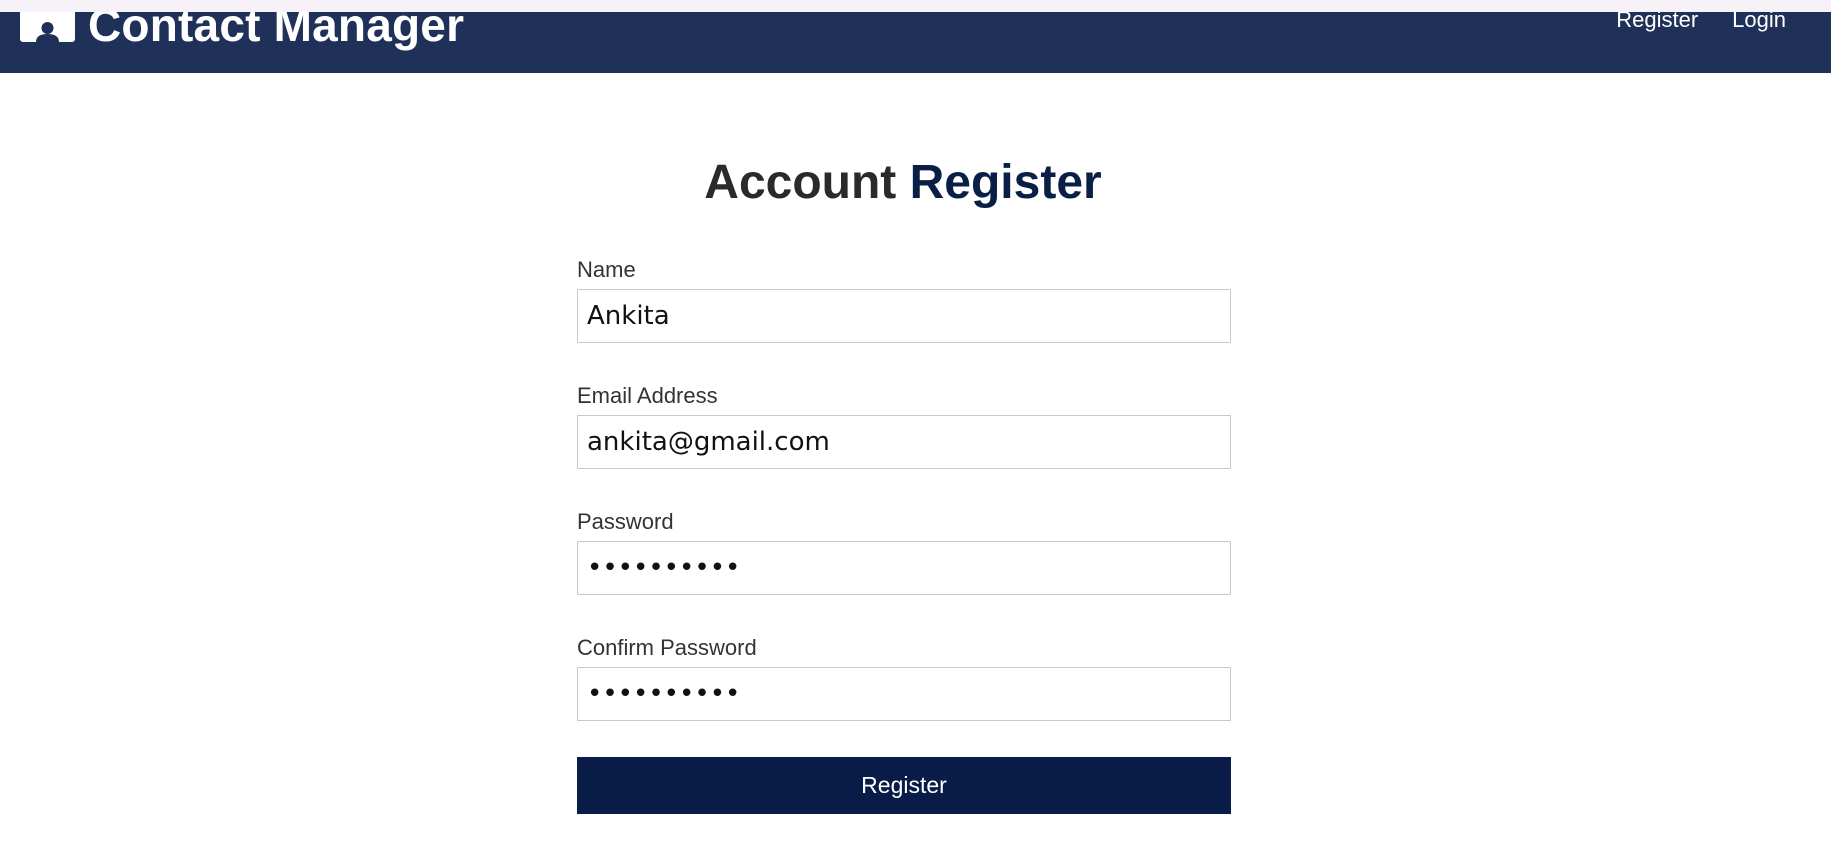 Image resolution: width=1831 pixels, height=856 pixels. I want to click on email-input, so click(904, 442).